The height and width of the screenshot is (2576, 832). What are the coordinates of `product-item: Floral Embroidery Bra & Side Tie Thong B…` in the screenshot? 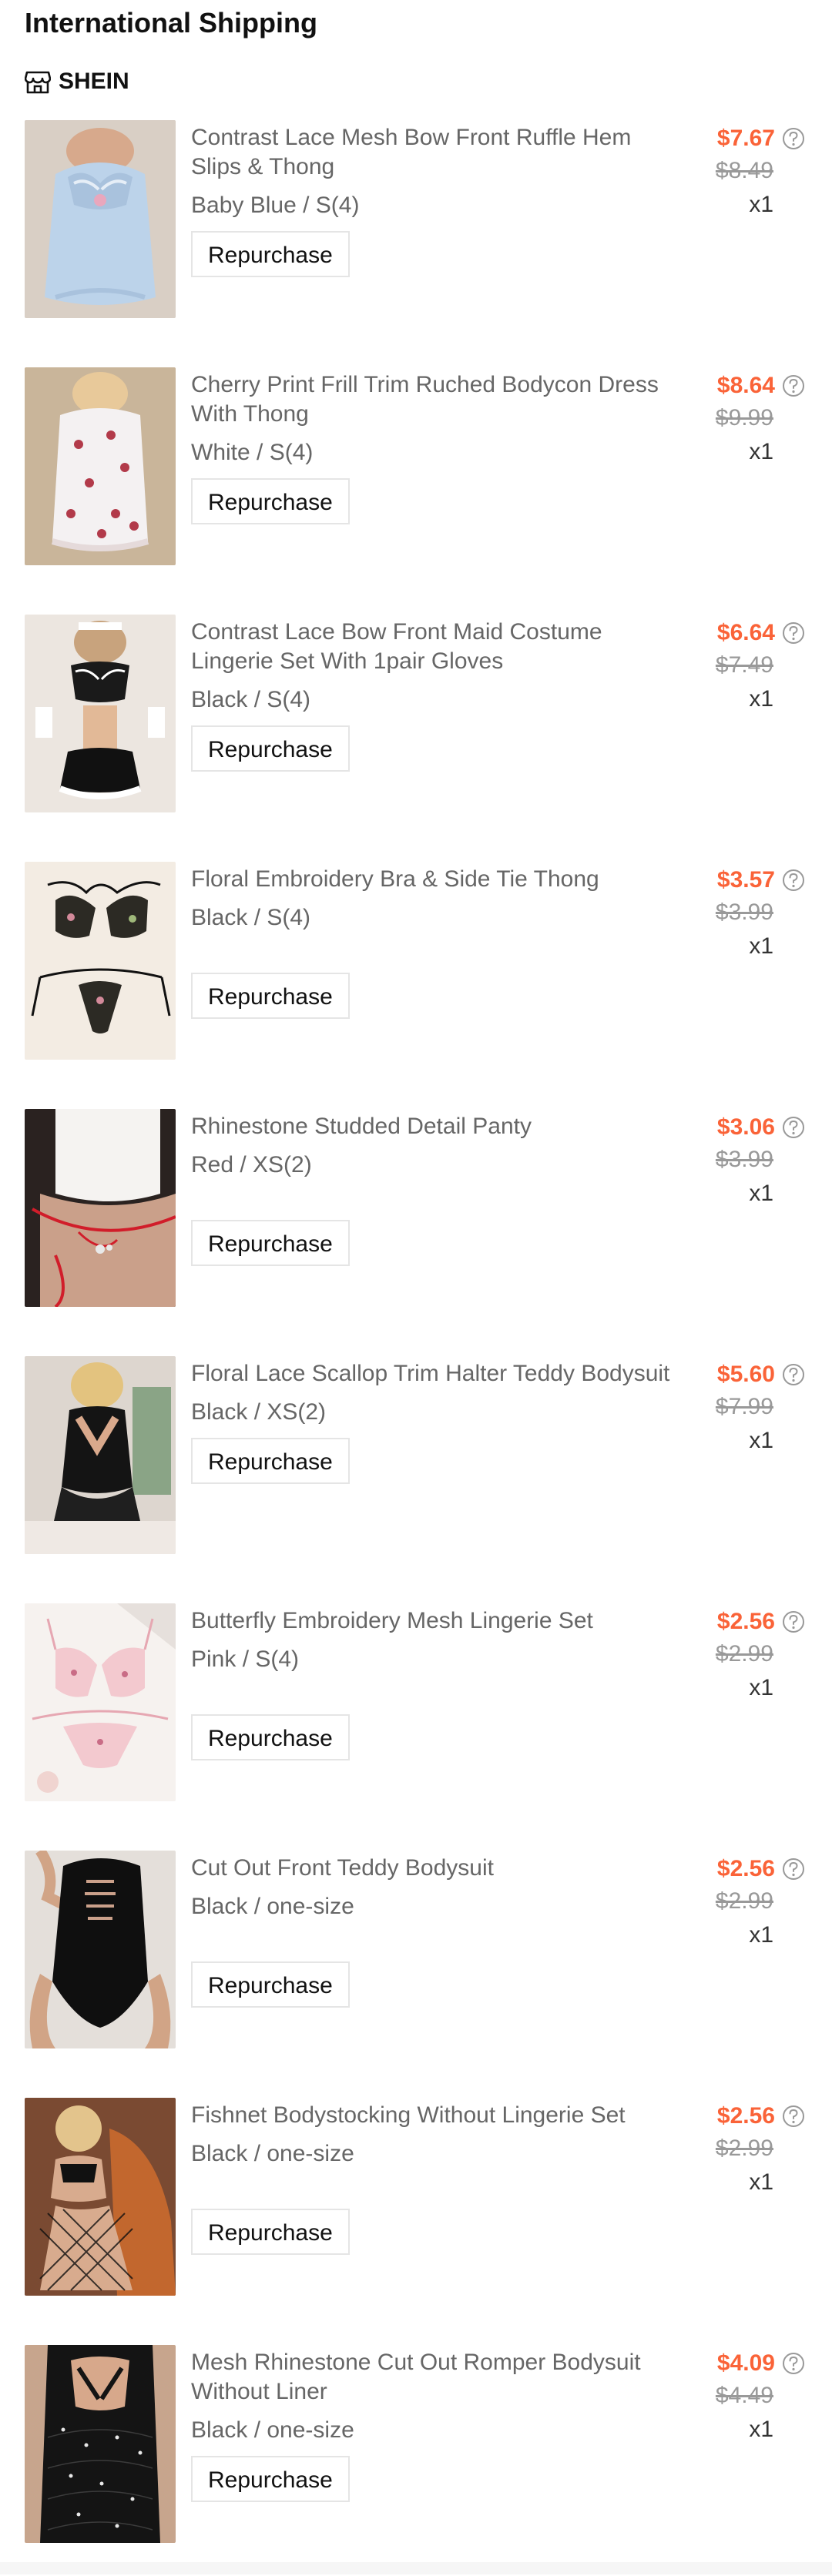 It's located at (416, 978).